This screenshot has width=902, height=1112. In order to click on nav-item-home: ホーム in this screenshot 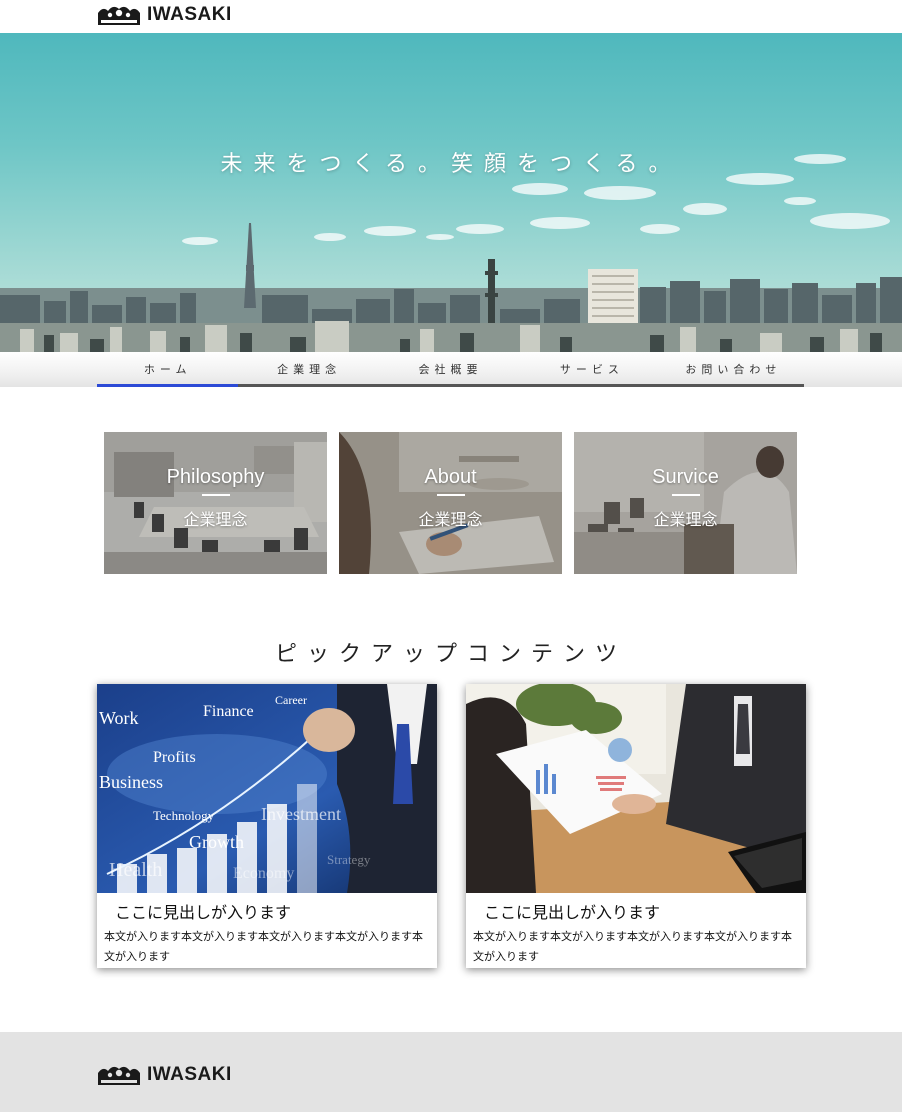, I will do `click(168, 369)`.